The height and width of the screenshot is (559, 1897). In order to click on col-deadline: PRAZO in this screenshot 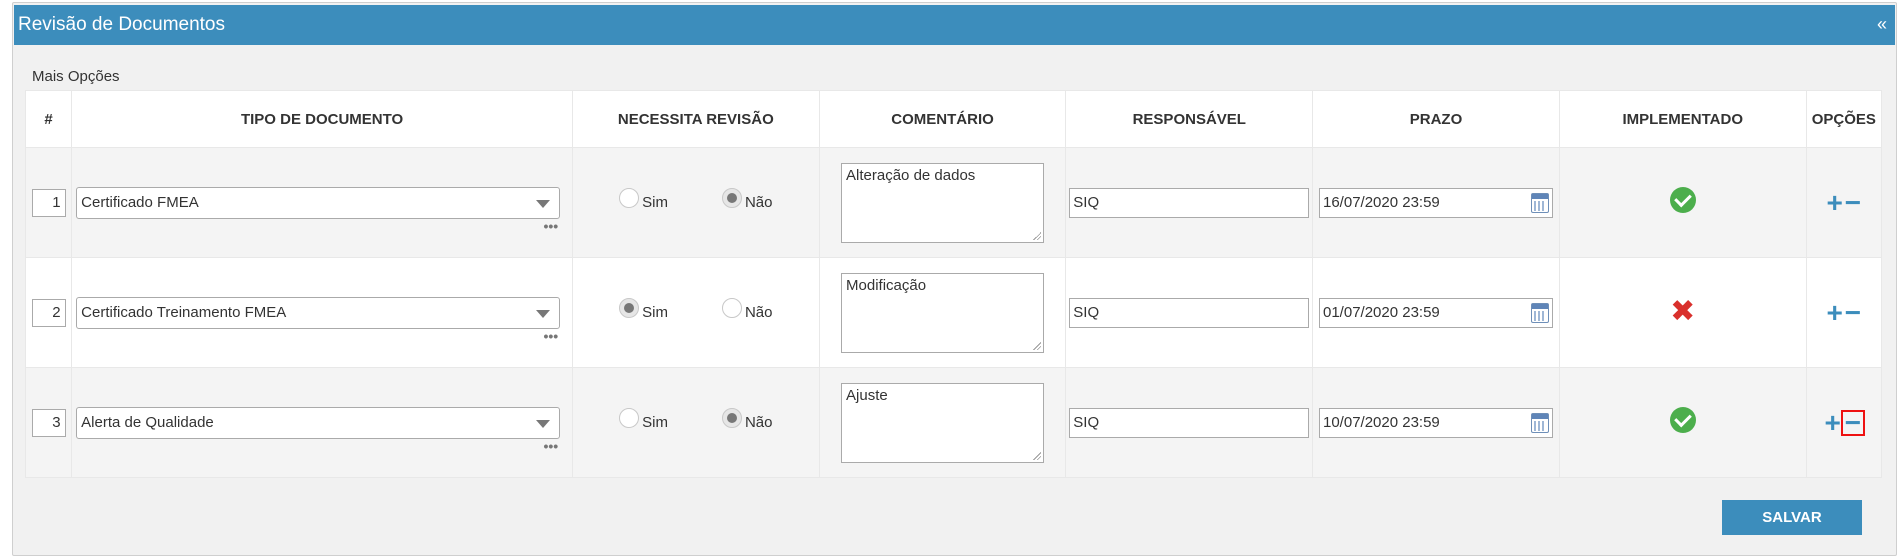, I will do `click(1436, 119)`.